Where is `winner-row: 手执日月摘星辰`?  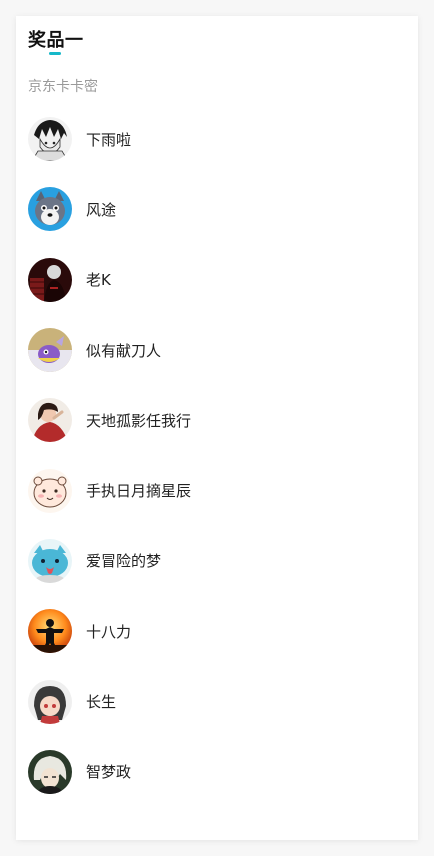
winner-row: 手执日月摘星辰 is located at coordinates (217, 490).